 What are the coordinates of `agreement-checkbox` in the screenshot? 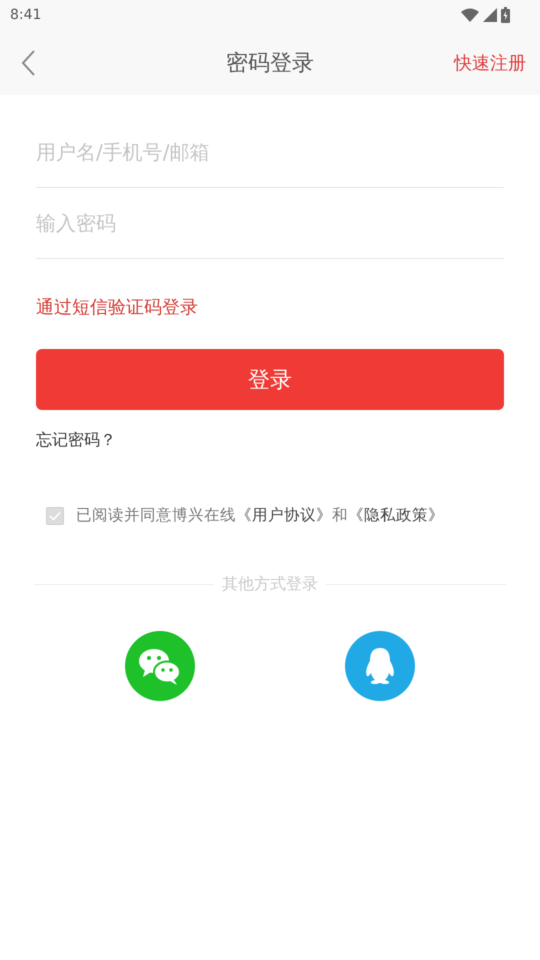 It's located at (55, 515).